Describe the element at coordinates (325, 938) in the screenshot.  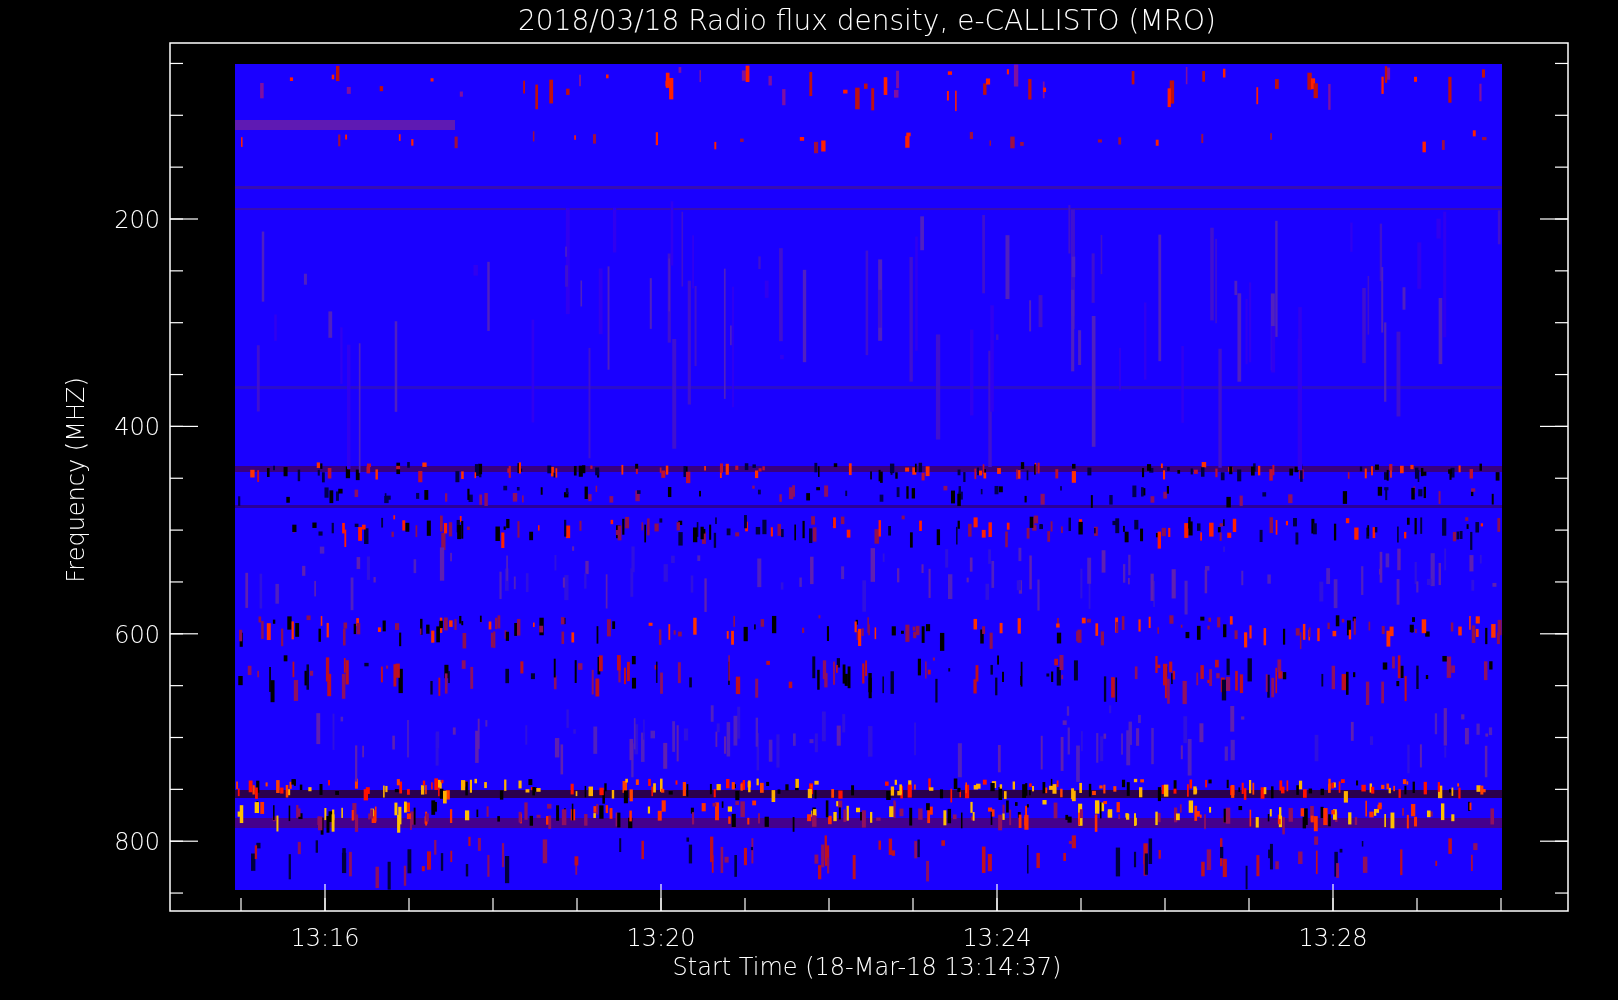
I see `axis-tick-label: 13:16` at that location.